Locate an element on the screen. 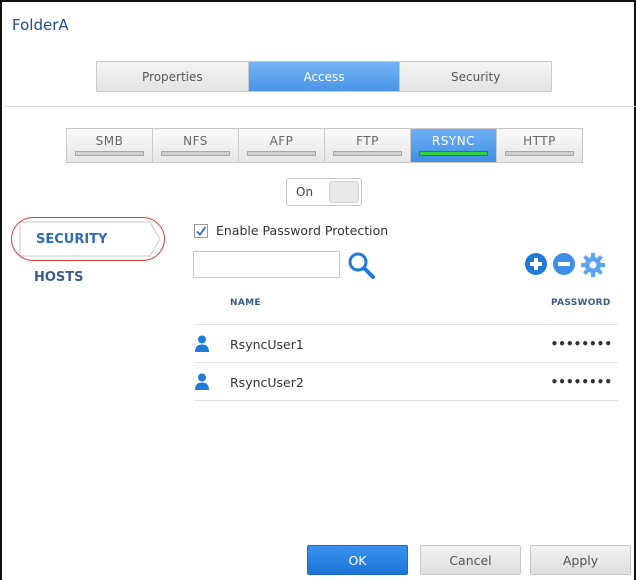 This screenshot has width=636, height=580. protocol-tab-label: RSYNC is located at coordinates (453, 141).